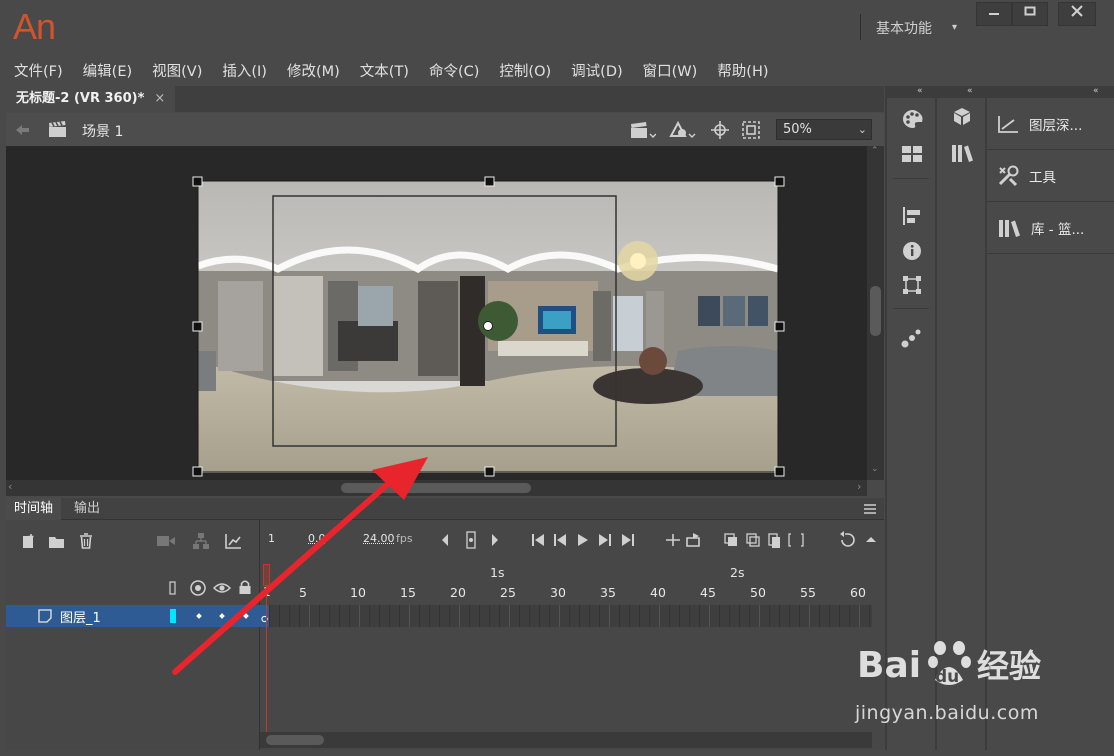 Image resolution: width=1114 pixels, height=756 pixels. Describe the element at coordinates (875, 151) in the screenshot. I see `scroll-up-icon: ⌃` at that location.